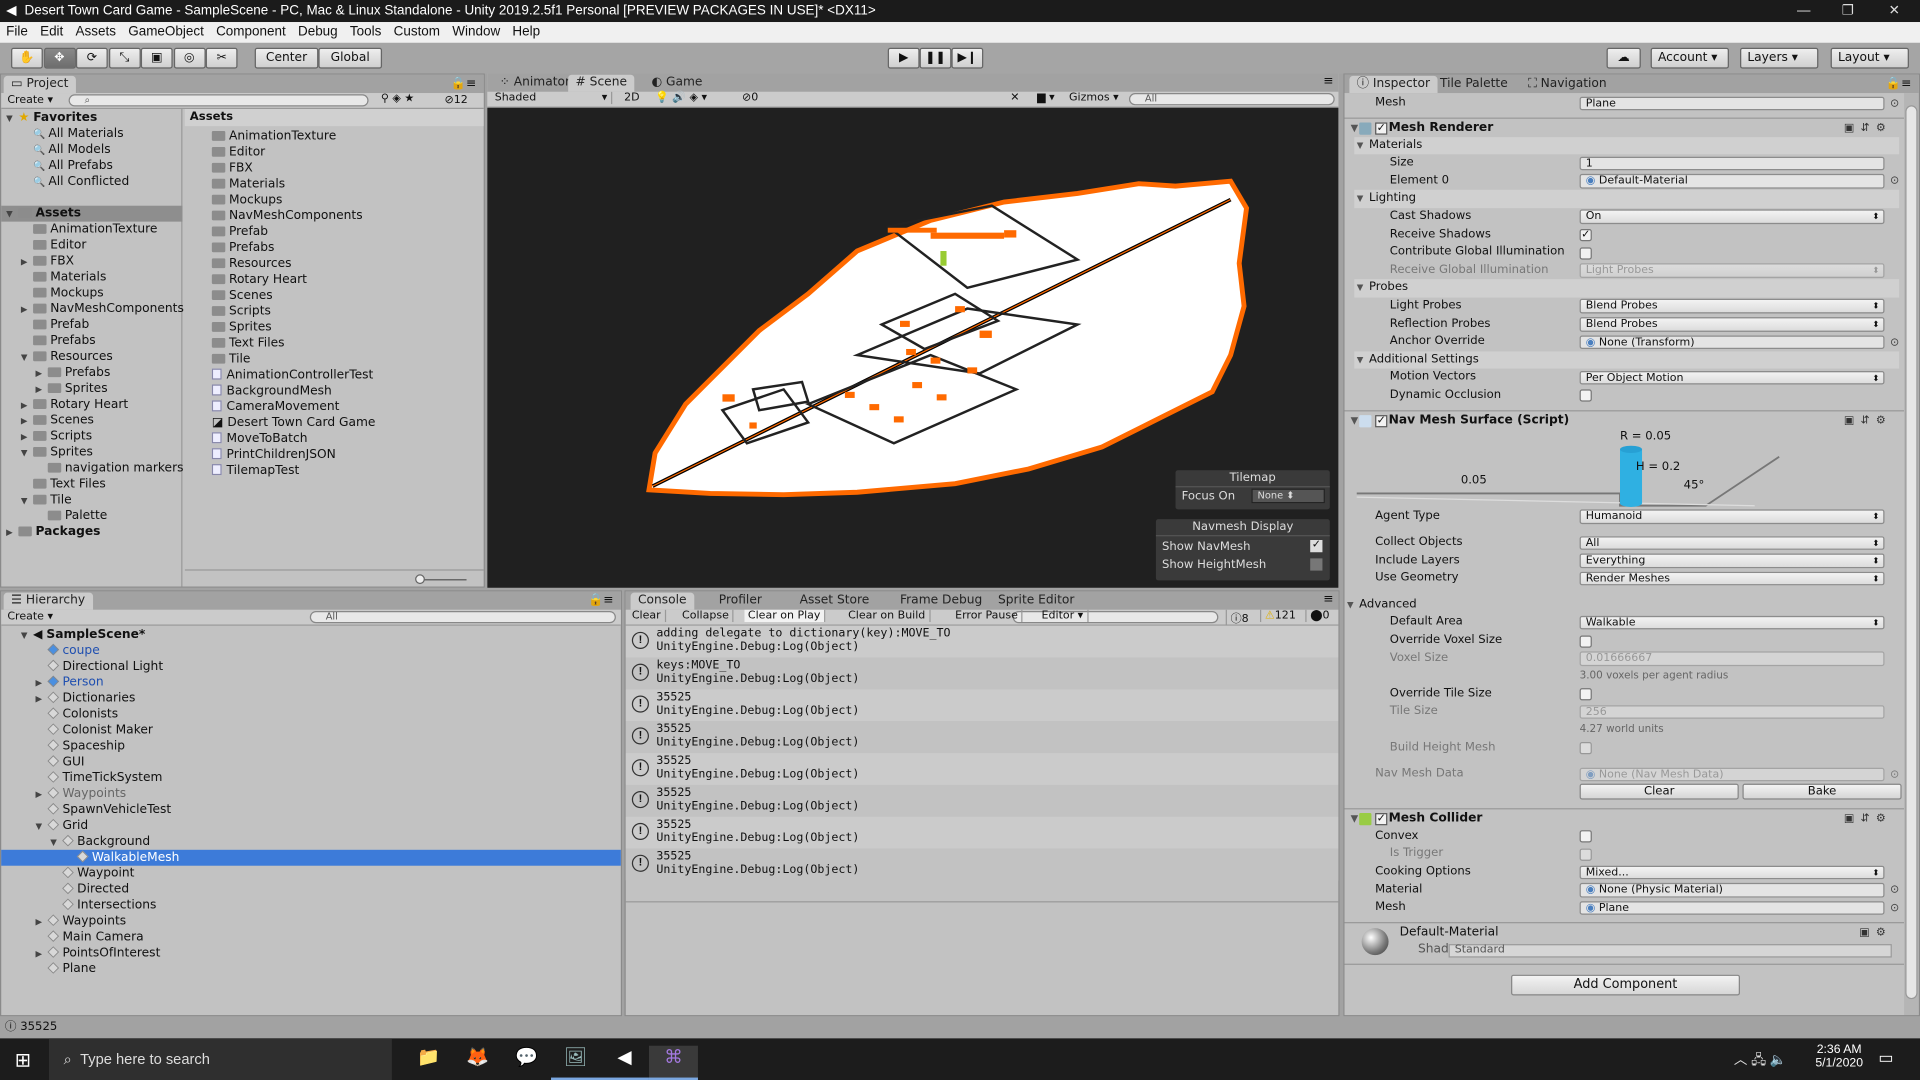  Describe the element at coordinates (1732, 377) in the screenshot. I see `motion-vectors-dropdown: Per Object Motion` at that location.